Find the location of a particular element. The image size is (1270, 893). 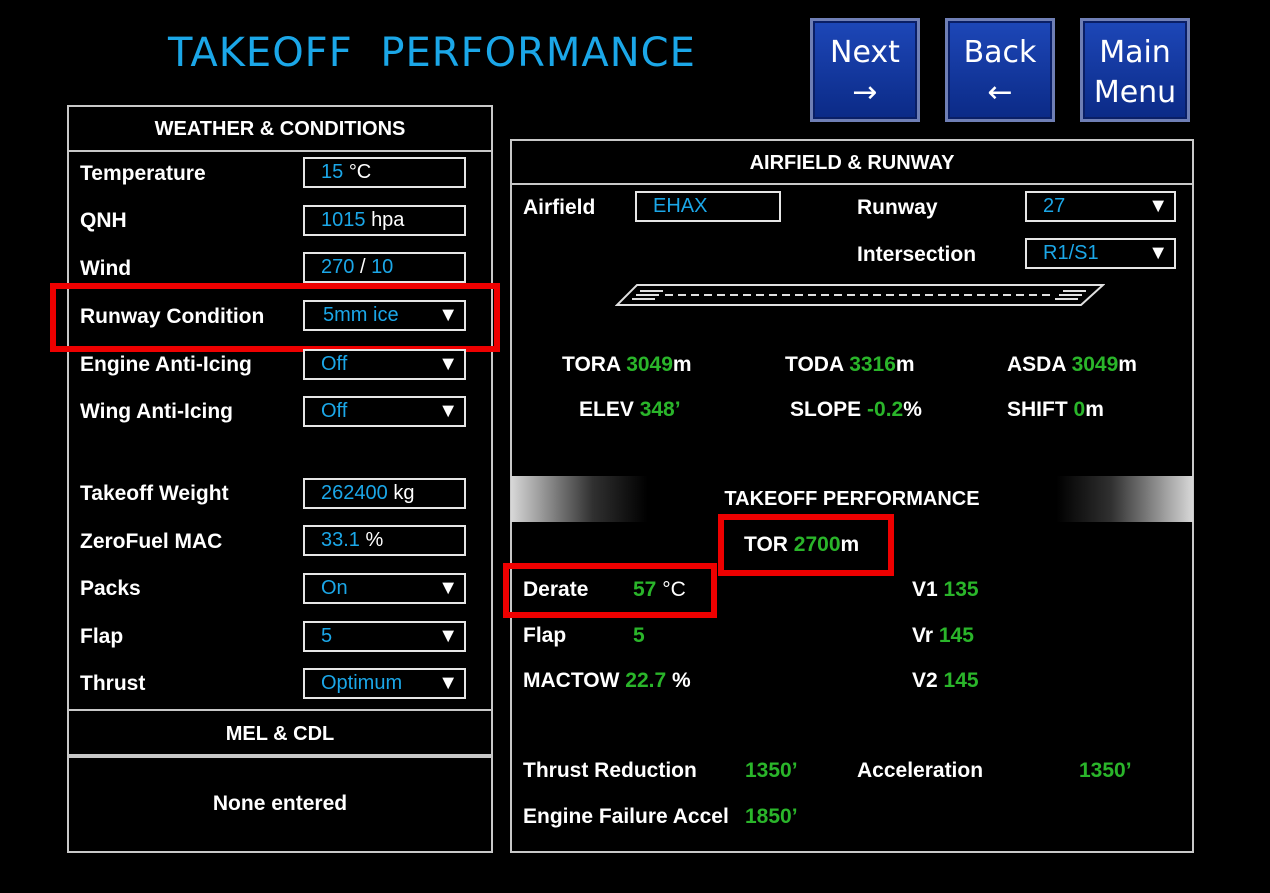

elev-readout: ELEV 348’ is located at coordinates (630, 410).